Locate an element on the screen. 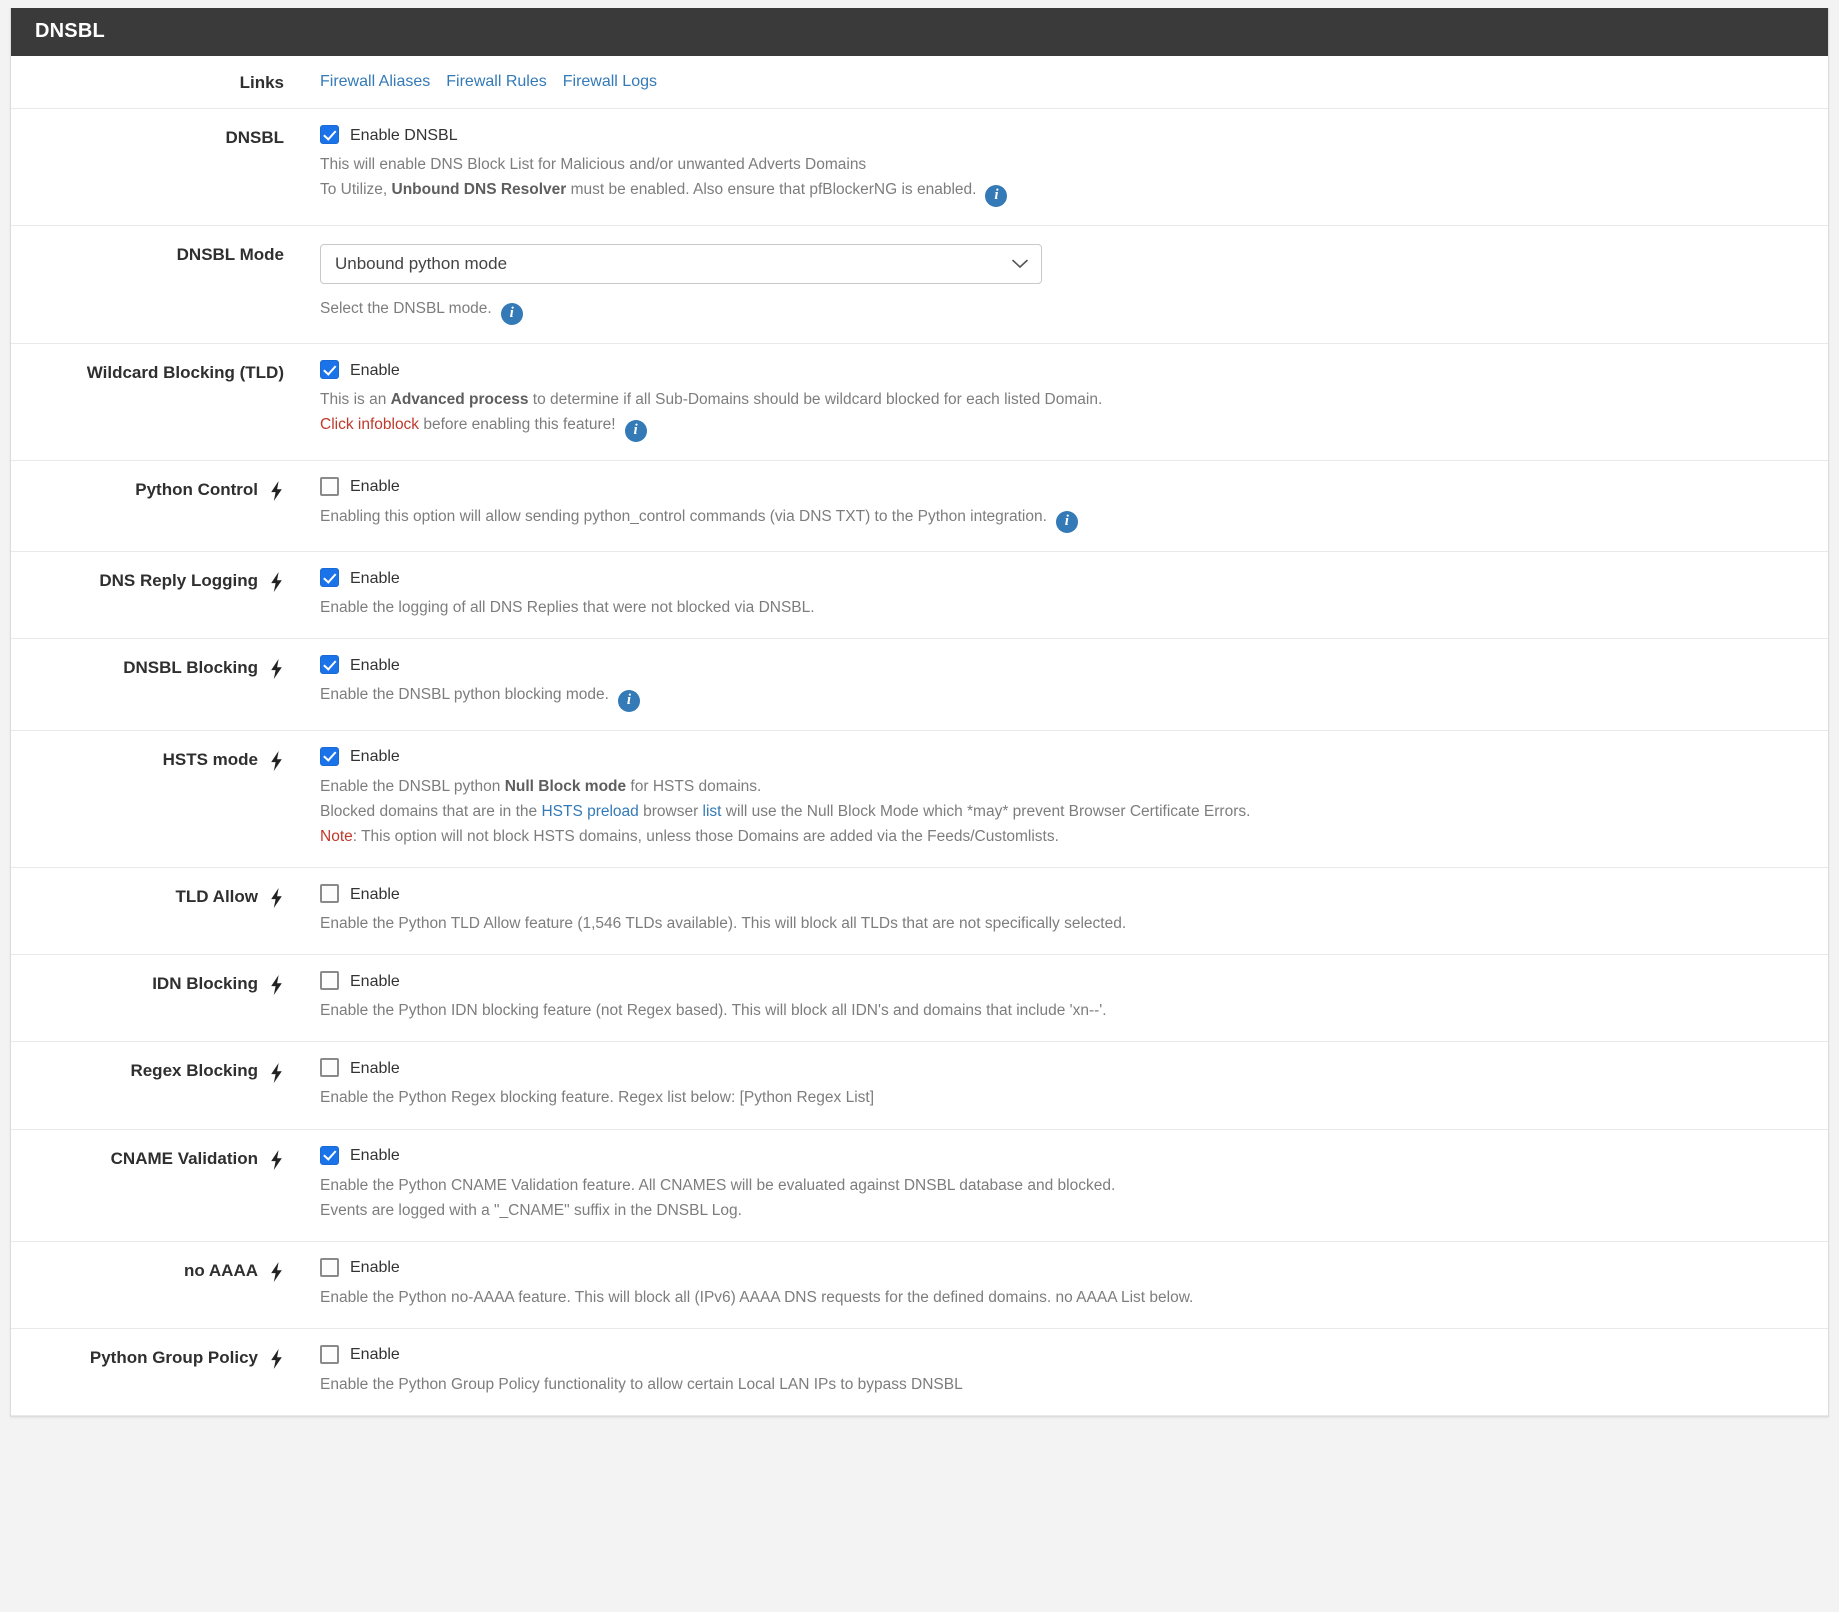 The width and height of the screenshot is (1839, 1612). label-text: Python Group Policy is located at coordinates (173, 1357).